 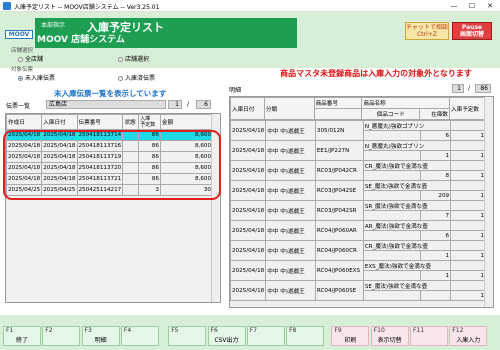 What do you see at coordinates (339, 190) in the screenshot?
I see `cell: RC03/JP042SE` at bounding box center [339, 190].